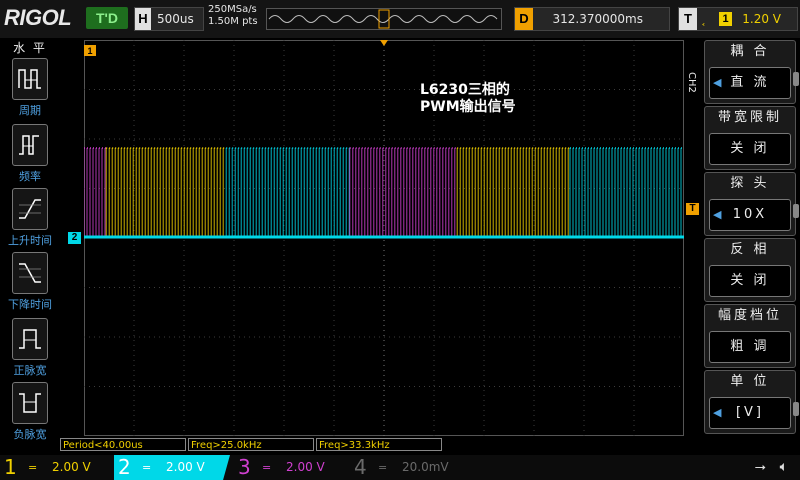 The height and width of the screenshot is (480, 800). Describe the element at coordinates (30, 145) in the screenshot. I see `frequency-icon` at that location.